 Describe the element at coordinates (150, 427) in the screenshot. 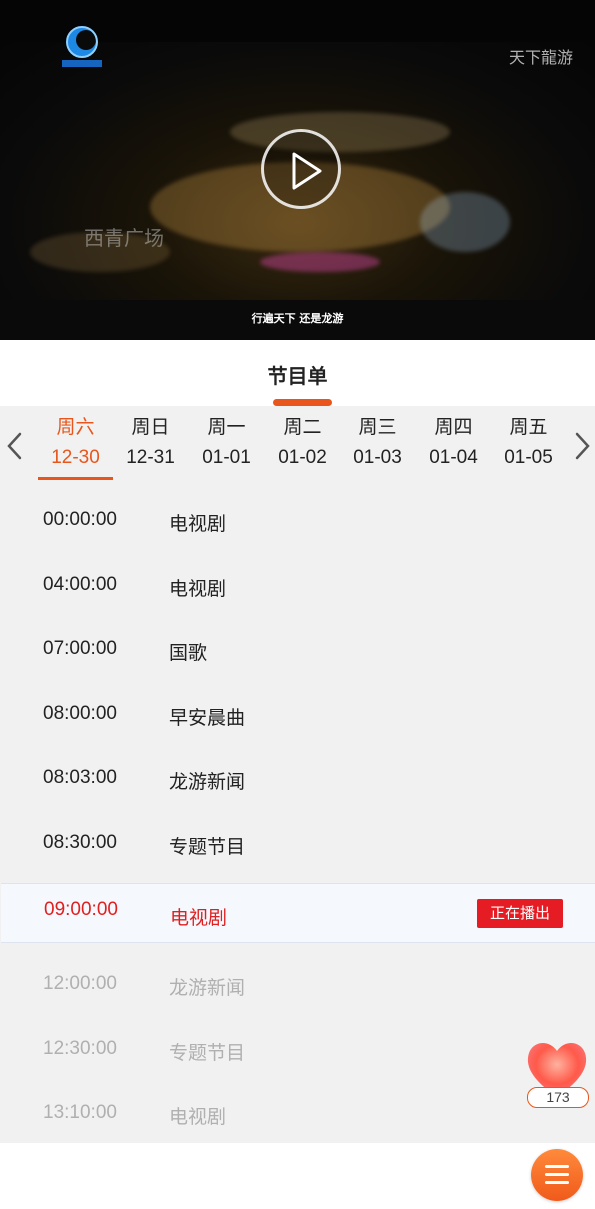

I see `day-tab-weekday: 周日` at that location.